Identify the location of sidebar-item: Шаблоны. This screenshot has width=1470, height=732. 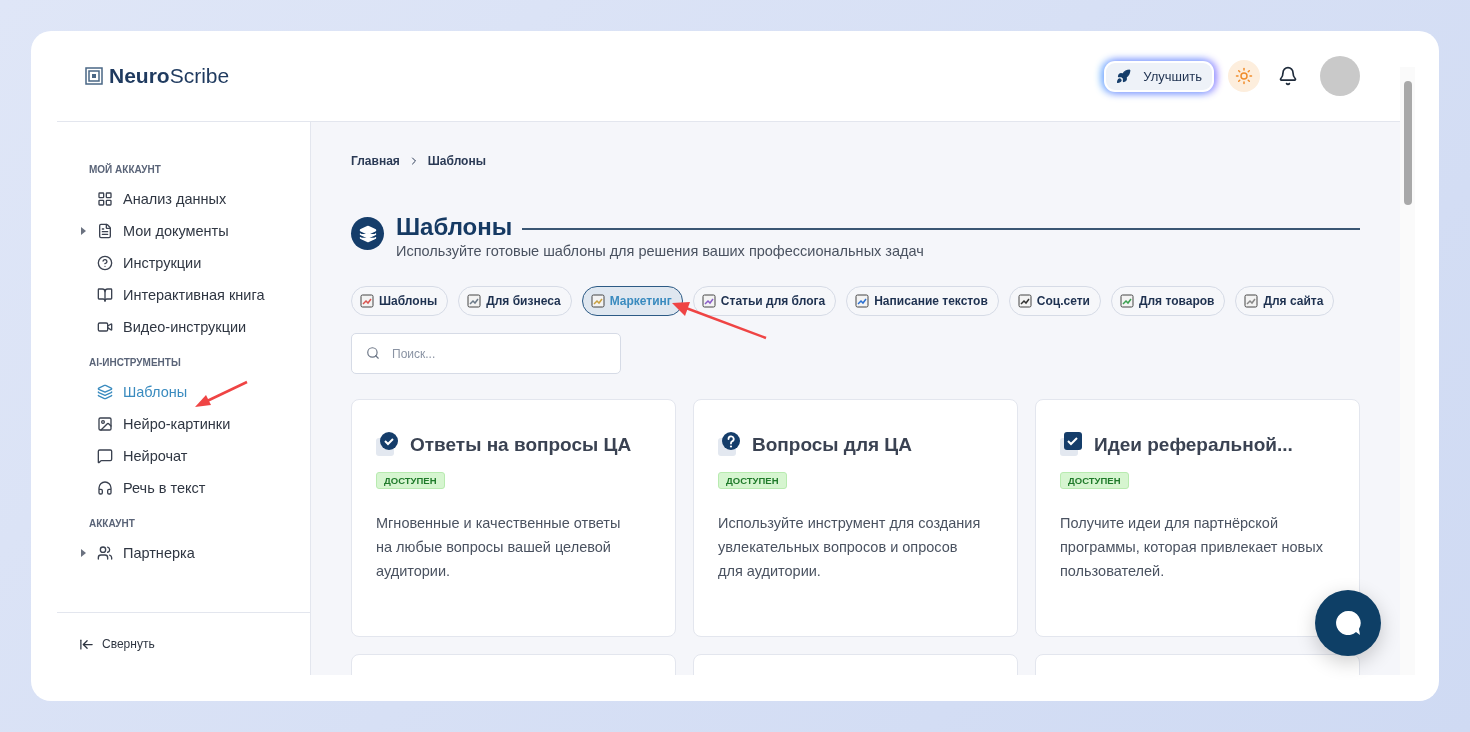
(194, 392).